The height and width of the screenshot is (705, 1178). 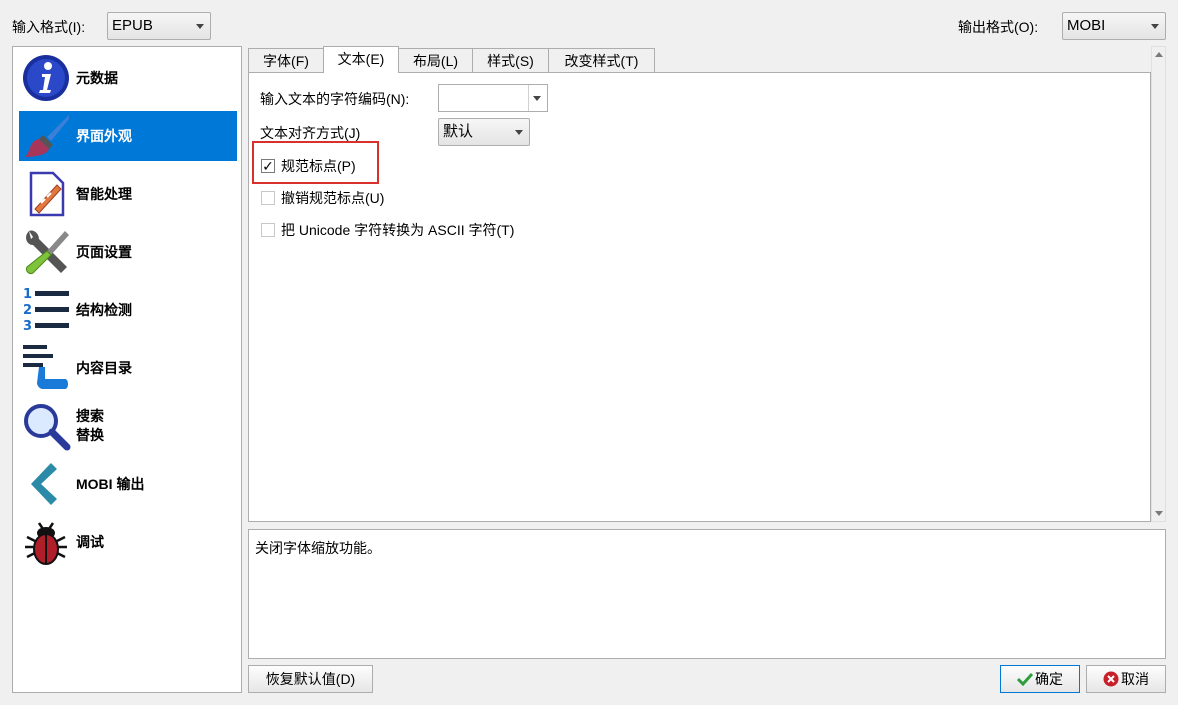 I want to click on unsmarten-label: 撤销规范标点(U), so click(x=332, y=198).